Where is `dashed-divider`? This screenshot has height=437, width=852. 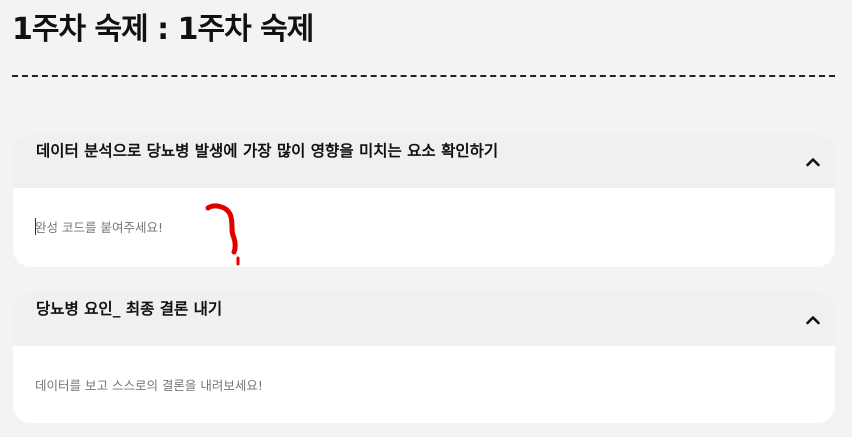 dashed-divider is located at coordinates (423, 76).